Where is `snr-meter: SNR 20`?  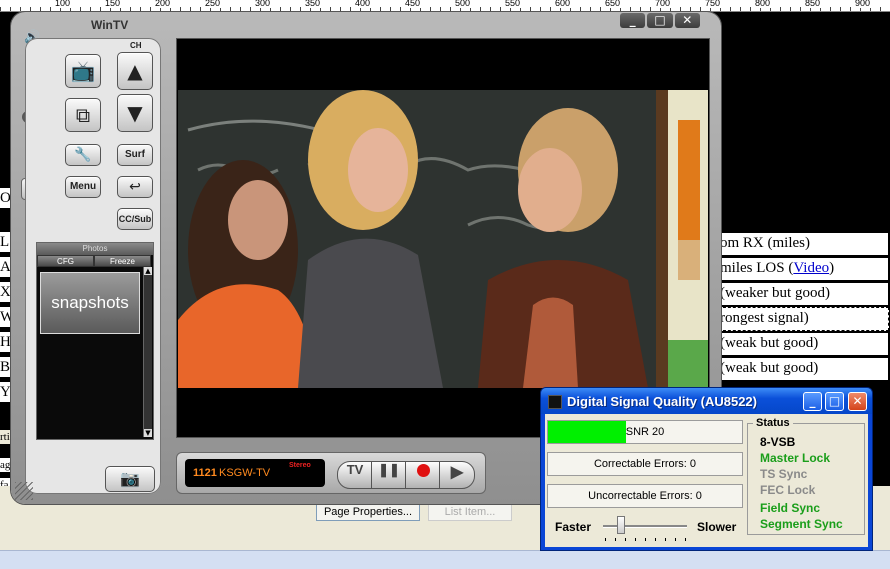 snr-meter: SNR 20 is located at coordinates (645, 432).